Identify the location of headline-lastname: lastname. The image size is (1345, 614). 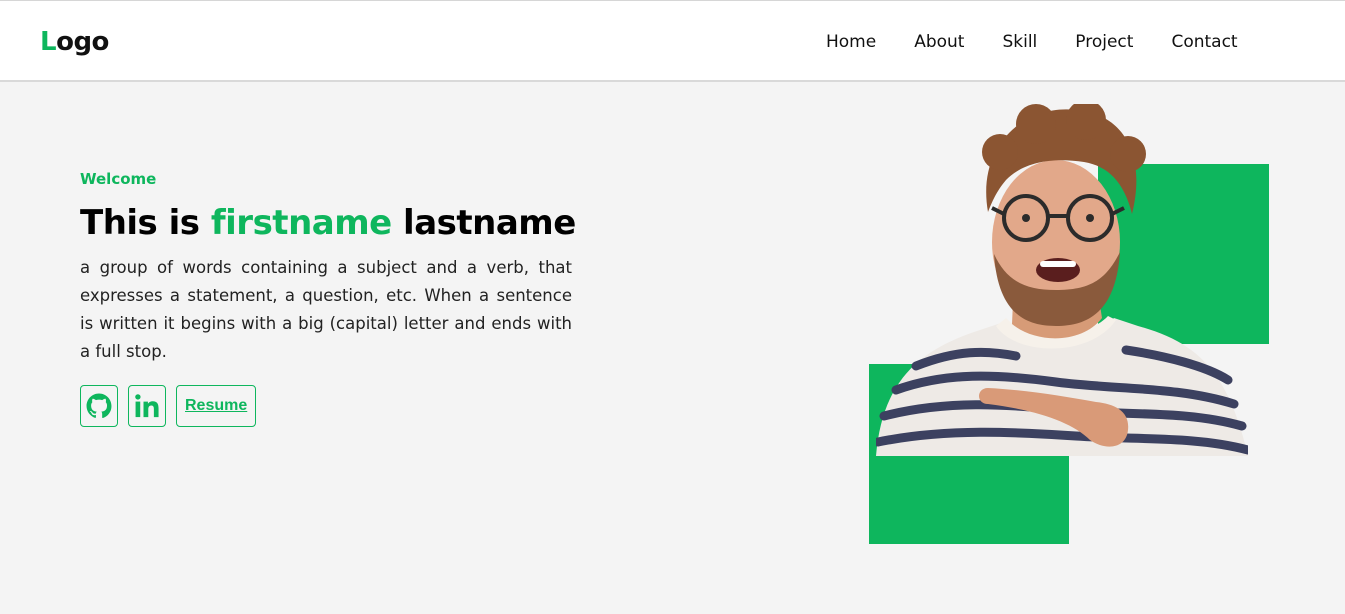
(483, 223).